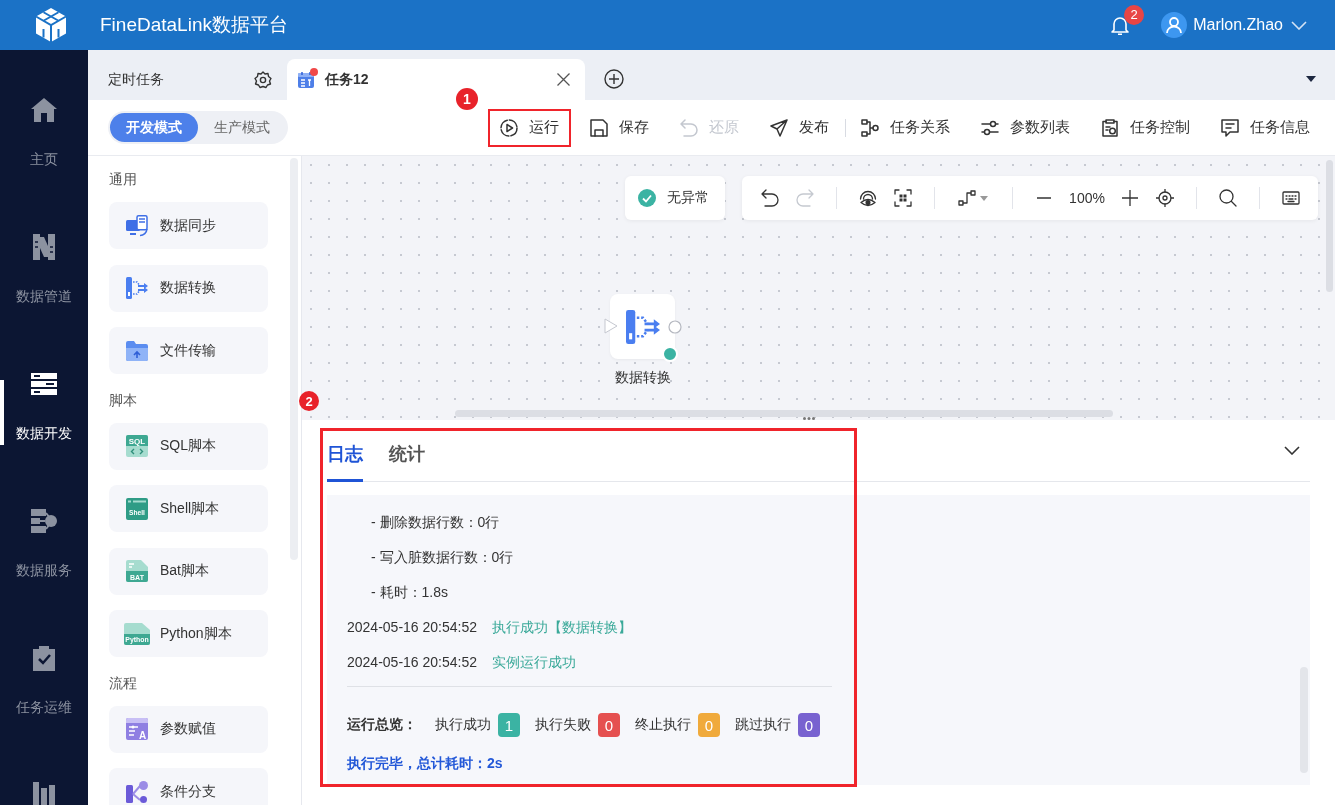 The width and height of the screenshot is (1335, 805). What do you see at coordinates (345, 462) in the screenshot?
I see `tab: 日志` at bounding box center [345, 462].